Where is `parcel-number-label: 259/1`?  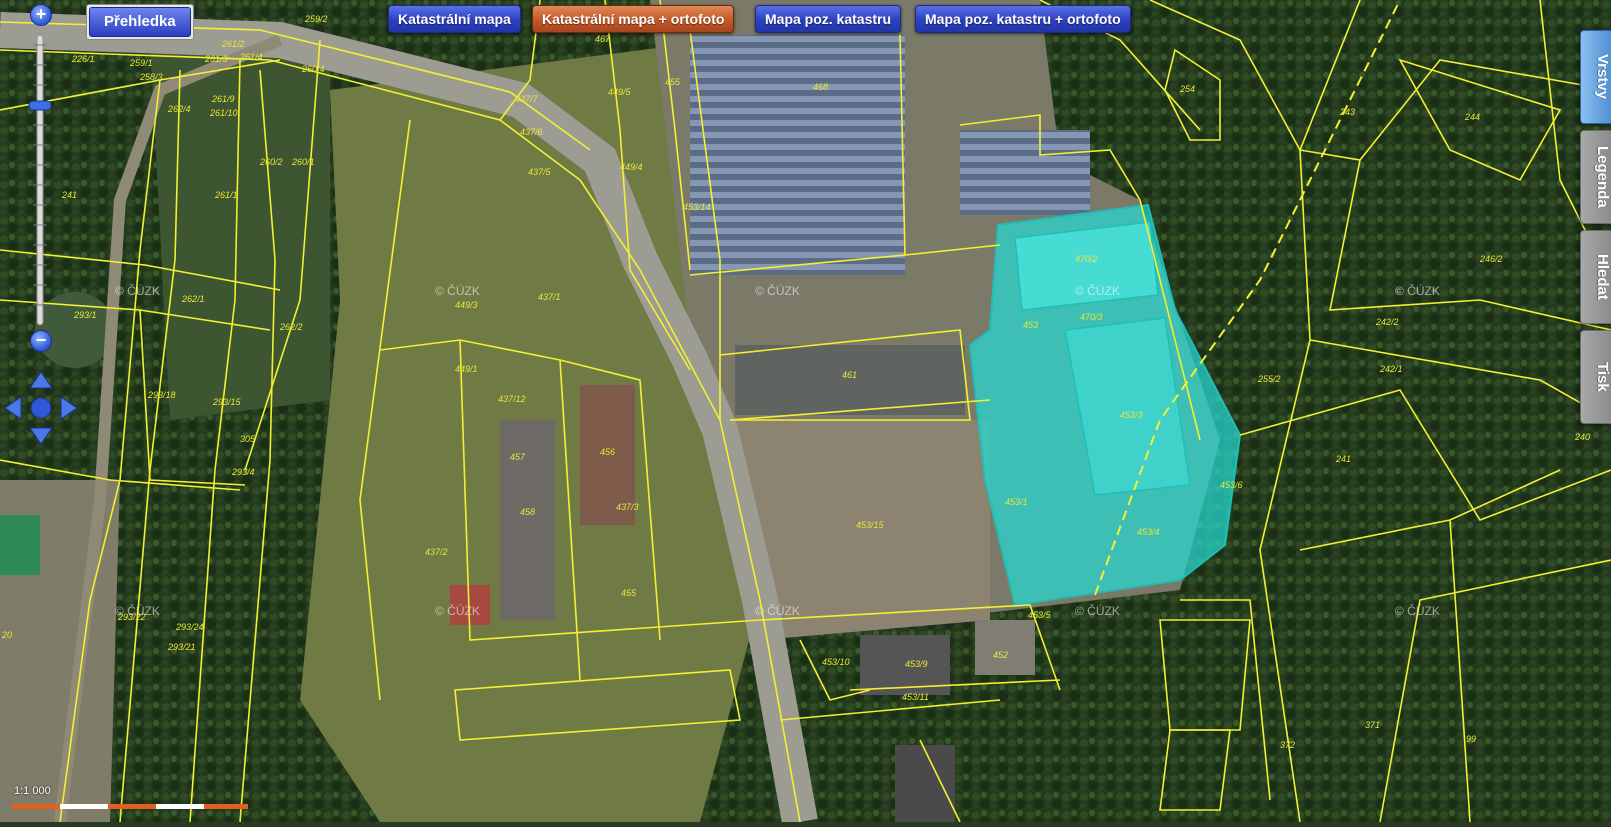 parcel-number-label: 259/1 is located at coordinates (141, 63).